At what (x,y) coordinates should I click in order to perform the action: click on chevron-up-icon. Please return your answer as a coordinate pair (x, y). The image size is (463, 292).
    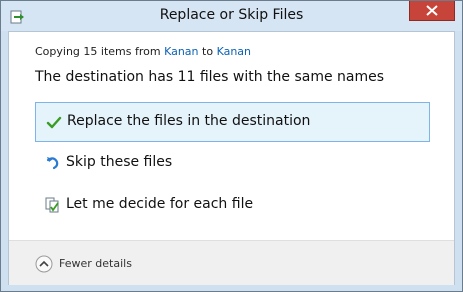
    Looking at the image, I should click on (44, 264).